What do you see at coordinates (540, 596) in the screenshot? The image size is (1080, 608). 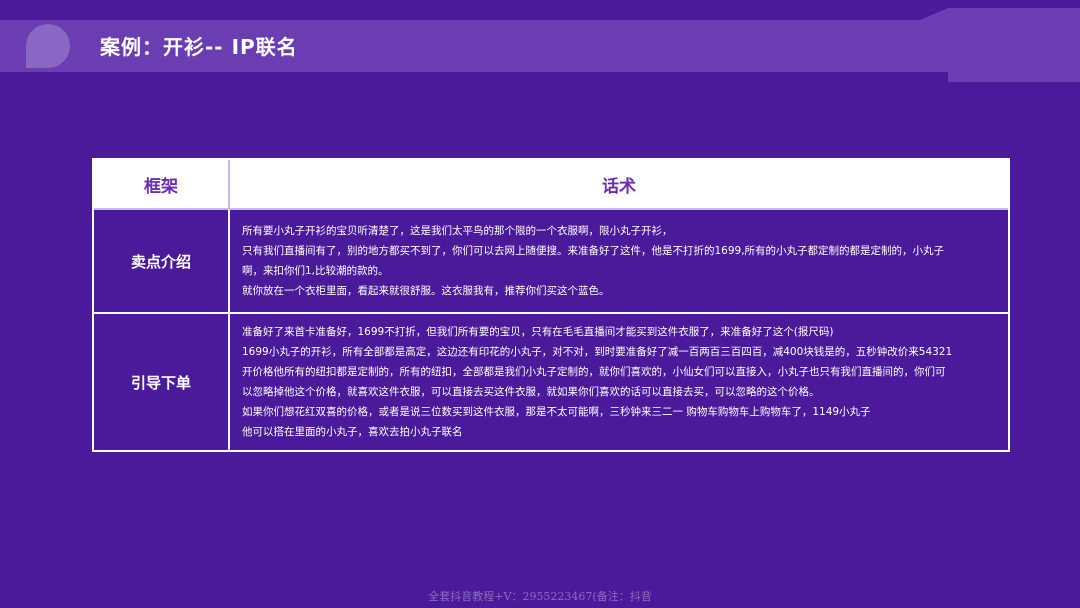 I see `footer-note: 全套抖音教程+V：2955223467(备注：抖音` at bounding box center [540, 596].